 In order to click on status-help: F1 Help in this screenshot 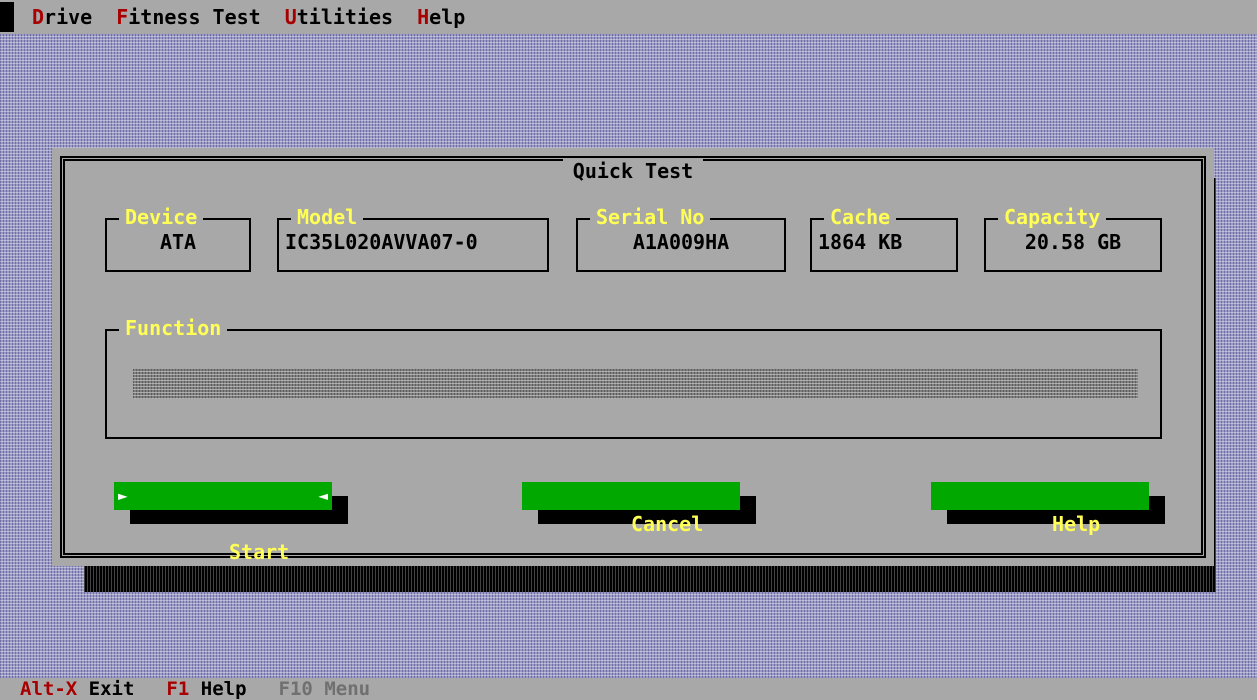, I will do `click(206, 689)`.